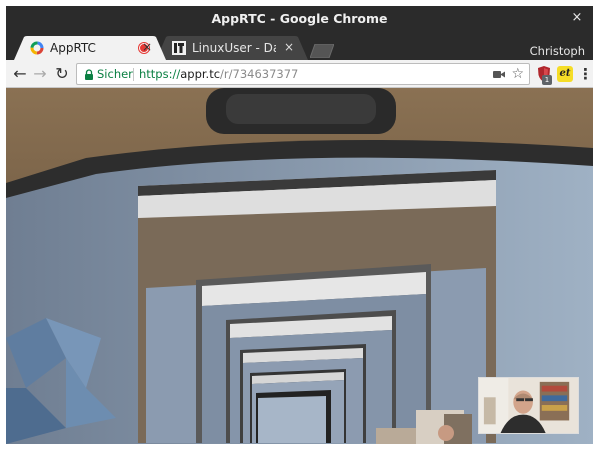  I want to click on tab-apprtc: AppRTC ×, so click(90, 48).